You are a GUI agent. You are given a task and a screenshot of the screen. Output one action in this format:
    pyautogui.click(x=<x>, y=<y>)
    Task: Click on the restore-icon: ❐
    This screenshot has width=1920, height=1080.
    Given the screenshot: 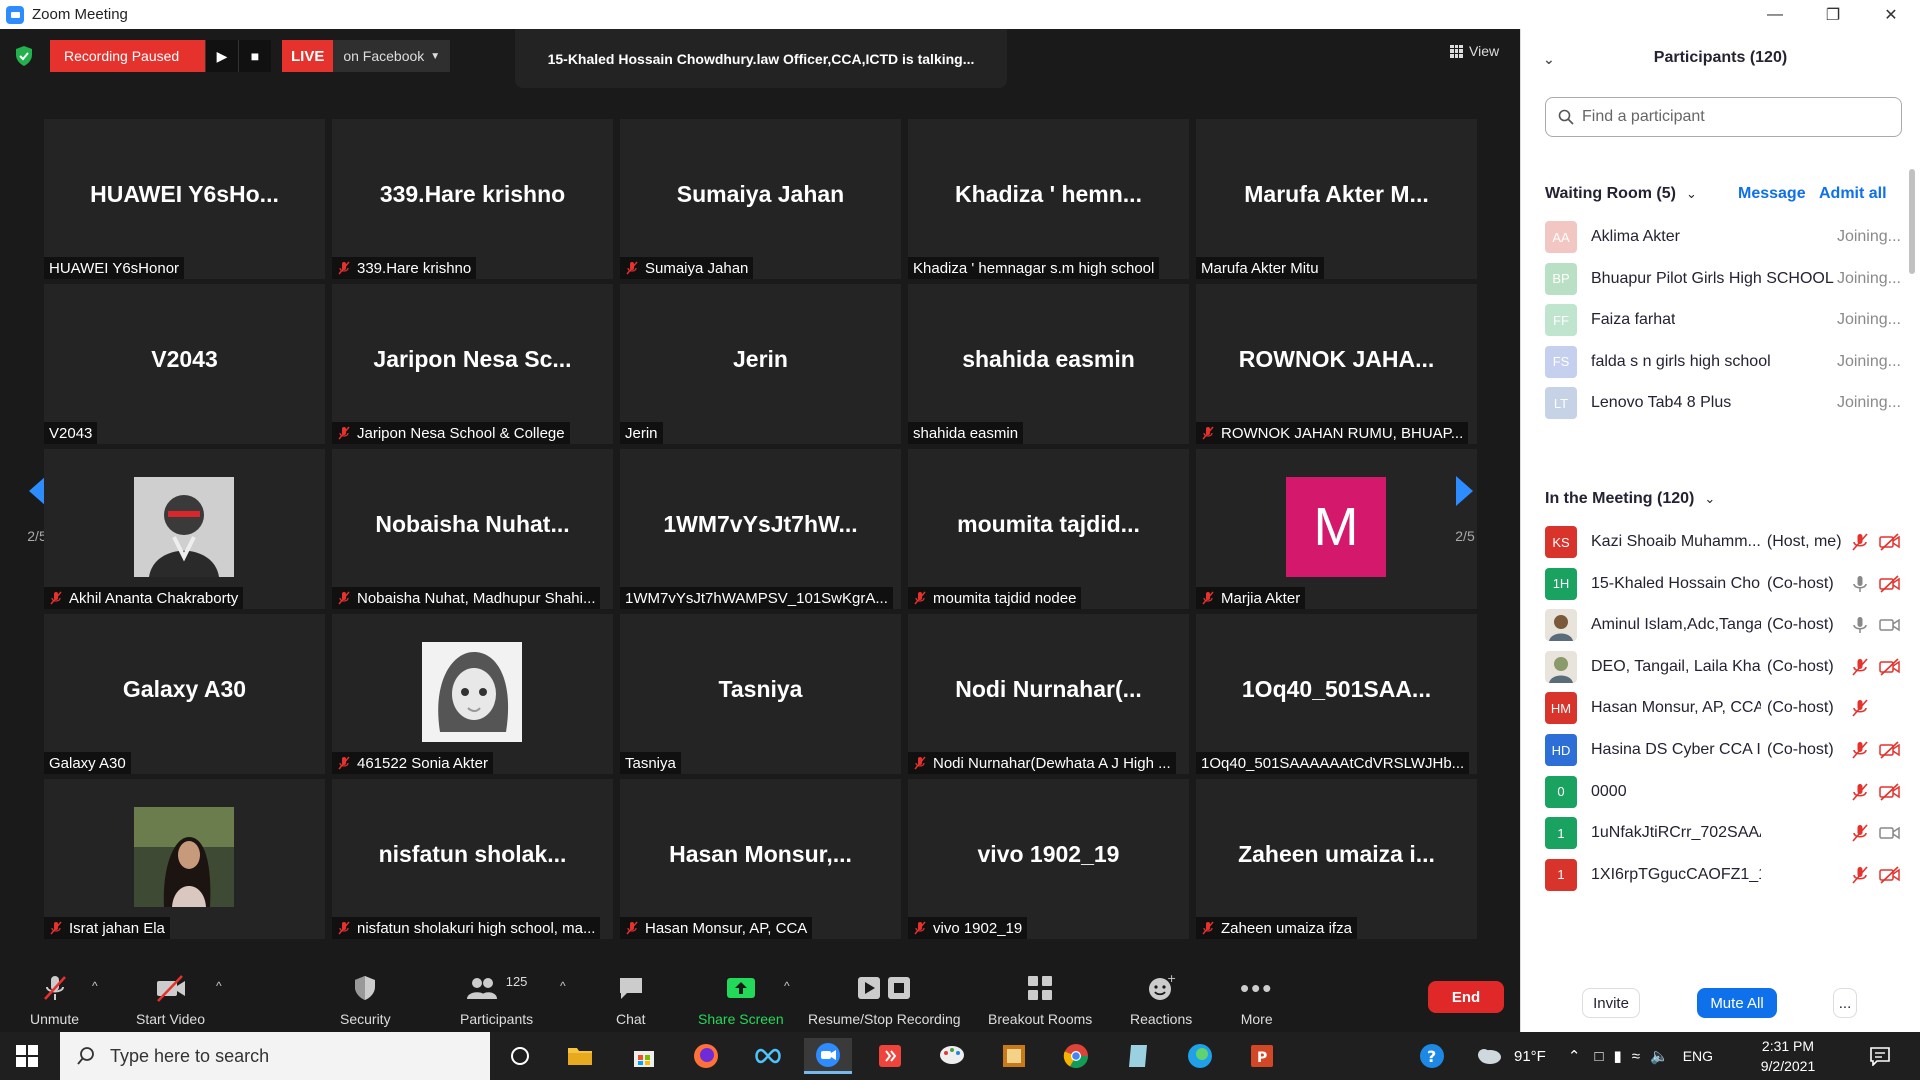 What is the action you would take?
    pyautogui.click(x=1833, y=14)
    